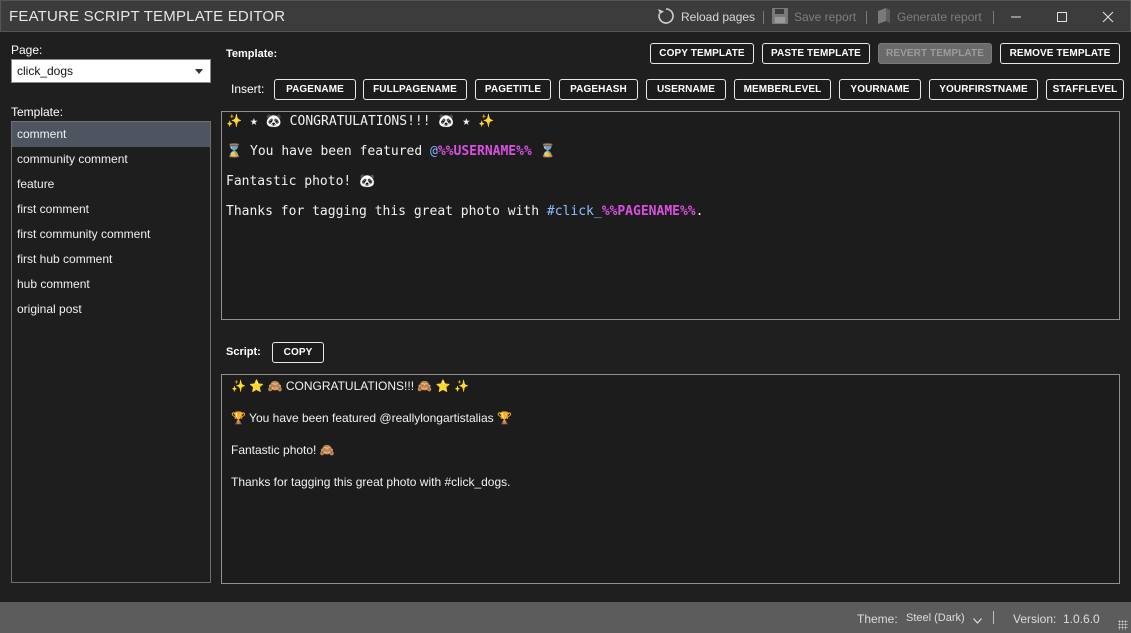 The height and width of the screenshot is (633, 1131). What do you see at coordinates (825, 17) in the screenshot?
I see `save-report-label: Save report` at bounding box center [825, 17].